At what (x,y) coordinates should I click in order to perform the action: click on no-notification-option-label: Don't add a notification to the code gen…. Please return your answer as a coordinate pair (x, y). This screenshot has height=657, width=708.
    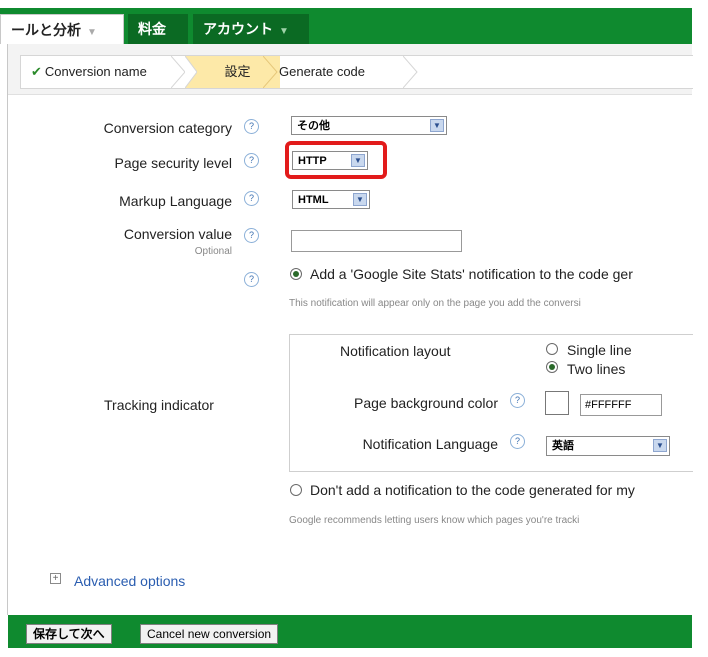
    Looking at the image, I should click on (472, 490).